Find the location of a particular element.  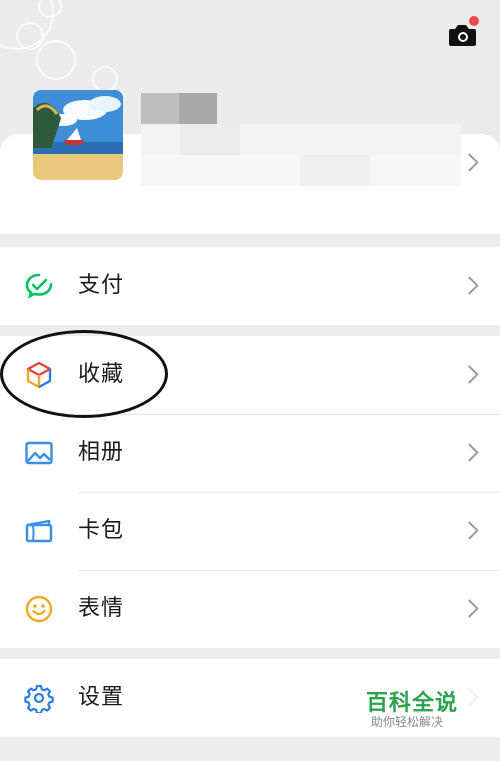

album-image-icon is located at coordinates (39, 453).